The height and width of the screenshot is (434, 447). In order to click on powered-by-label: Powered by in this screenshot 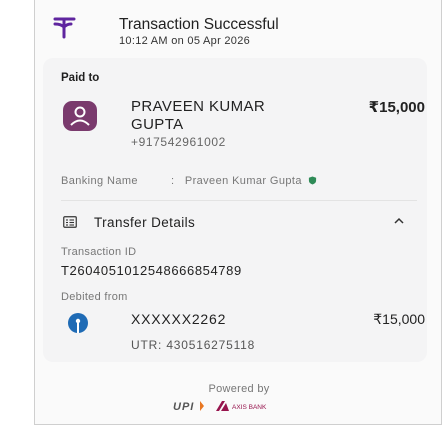, I will do `click(239, 389)`.